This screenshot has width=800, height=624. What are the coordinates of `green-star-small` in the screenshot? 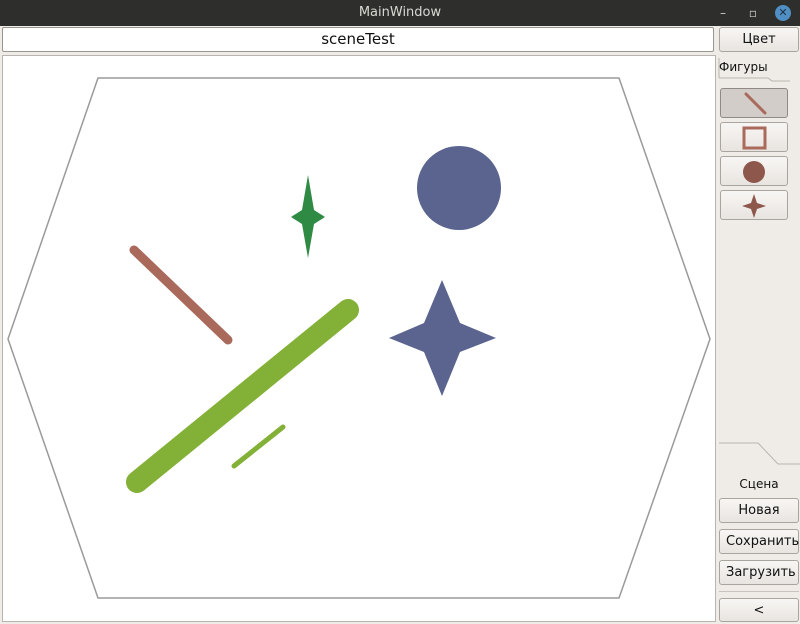 It's located at (308, 216).